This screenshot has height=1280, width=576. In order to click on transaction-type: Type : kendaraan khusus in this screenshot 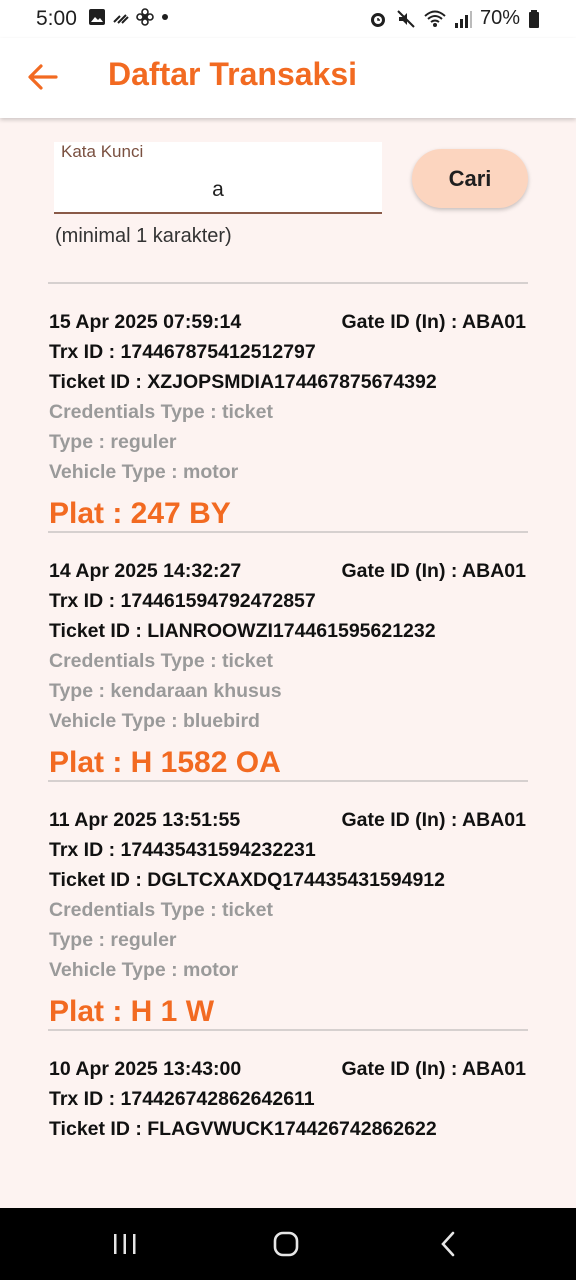, I will do `click(165, 691)`.